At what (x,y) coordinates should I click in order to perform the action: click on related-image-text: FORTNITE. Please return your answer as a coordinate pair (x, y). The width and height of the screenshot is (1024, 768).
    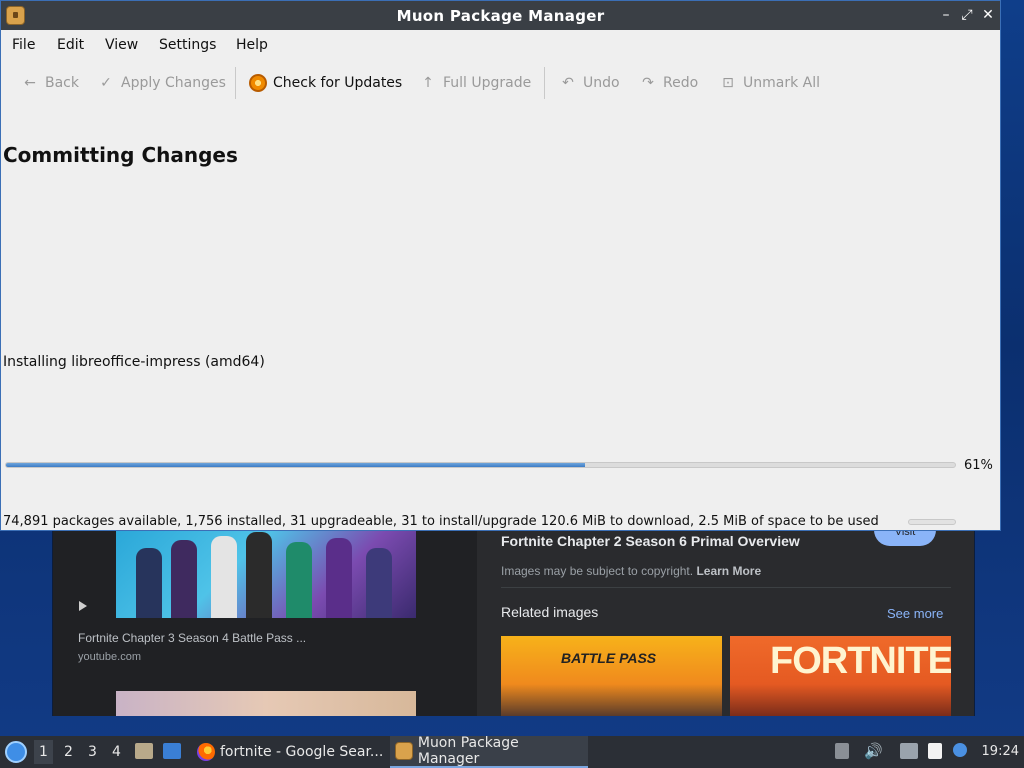
    Looking at the image, I should click on (860, 661).